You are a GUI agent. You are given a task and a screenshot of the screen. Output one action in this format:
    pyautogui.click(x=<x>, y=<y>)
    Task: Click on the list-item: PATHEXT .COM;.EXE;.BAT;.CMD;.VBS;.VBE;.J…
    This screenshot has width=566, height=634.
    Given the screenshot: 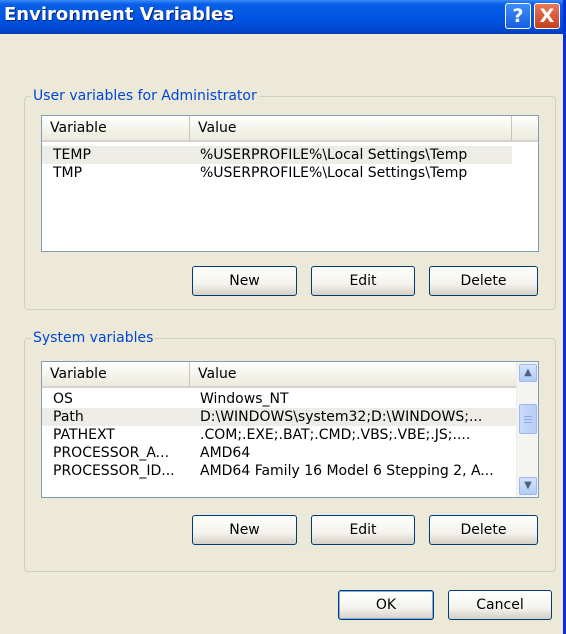 What is the action you would take?
    pyautogui.click(x=279, y=435)
    